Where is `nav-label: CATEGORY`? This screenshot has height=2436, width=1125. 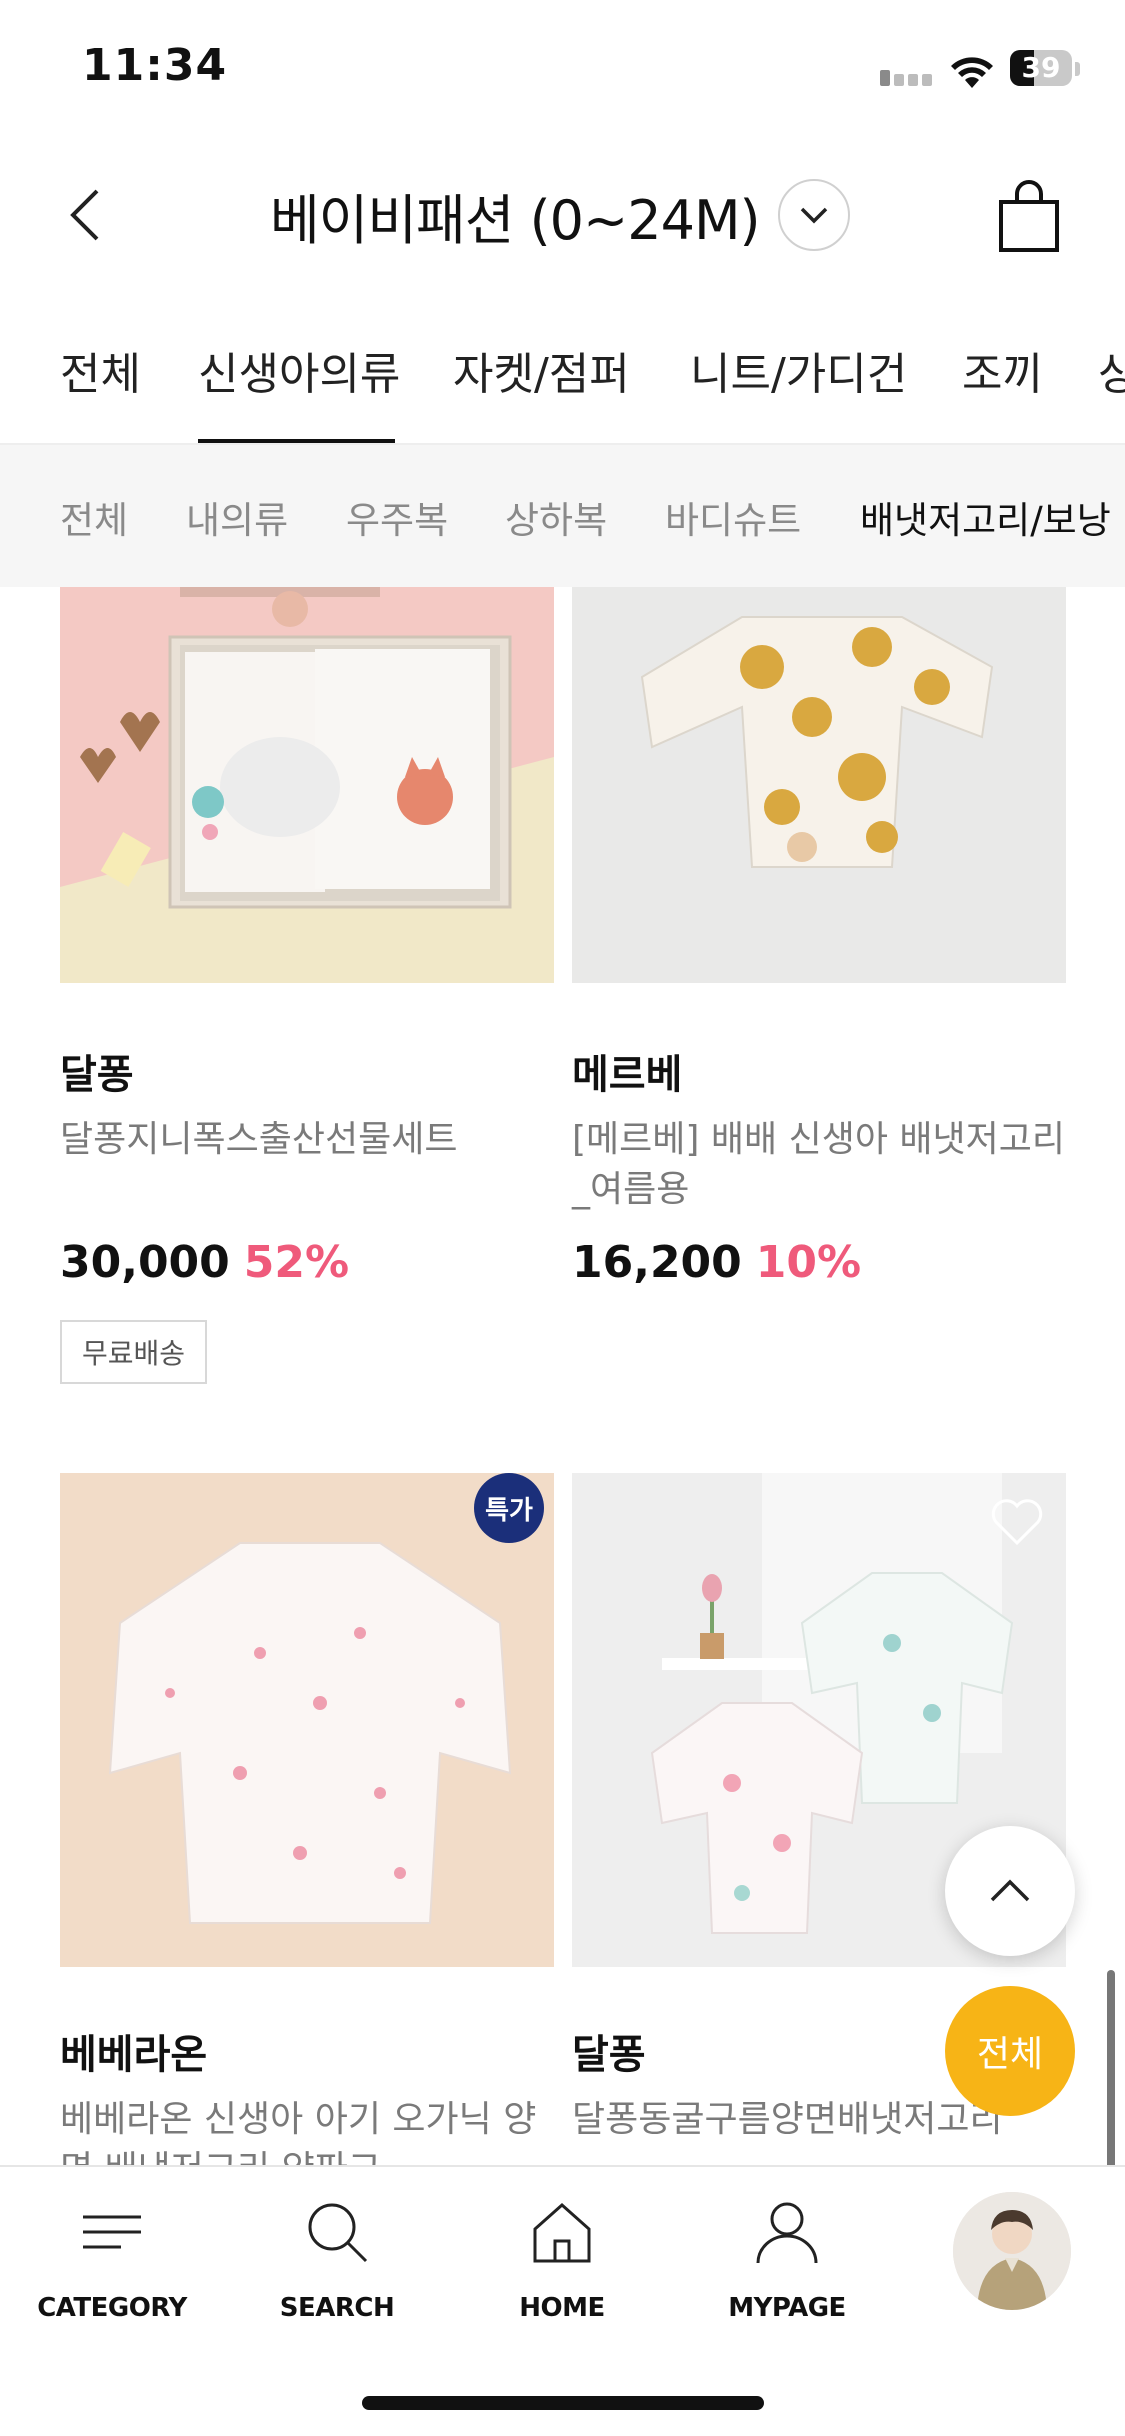
nav-label: CATEGORY is located at coordinates (112, 2308).